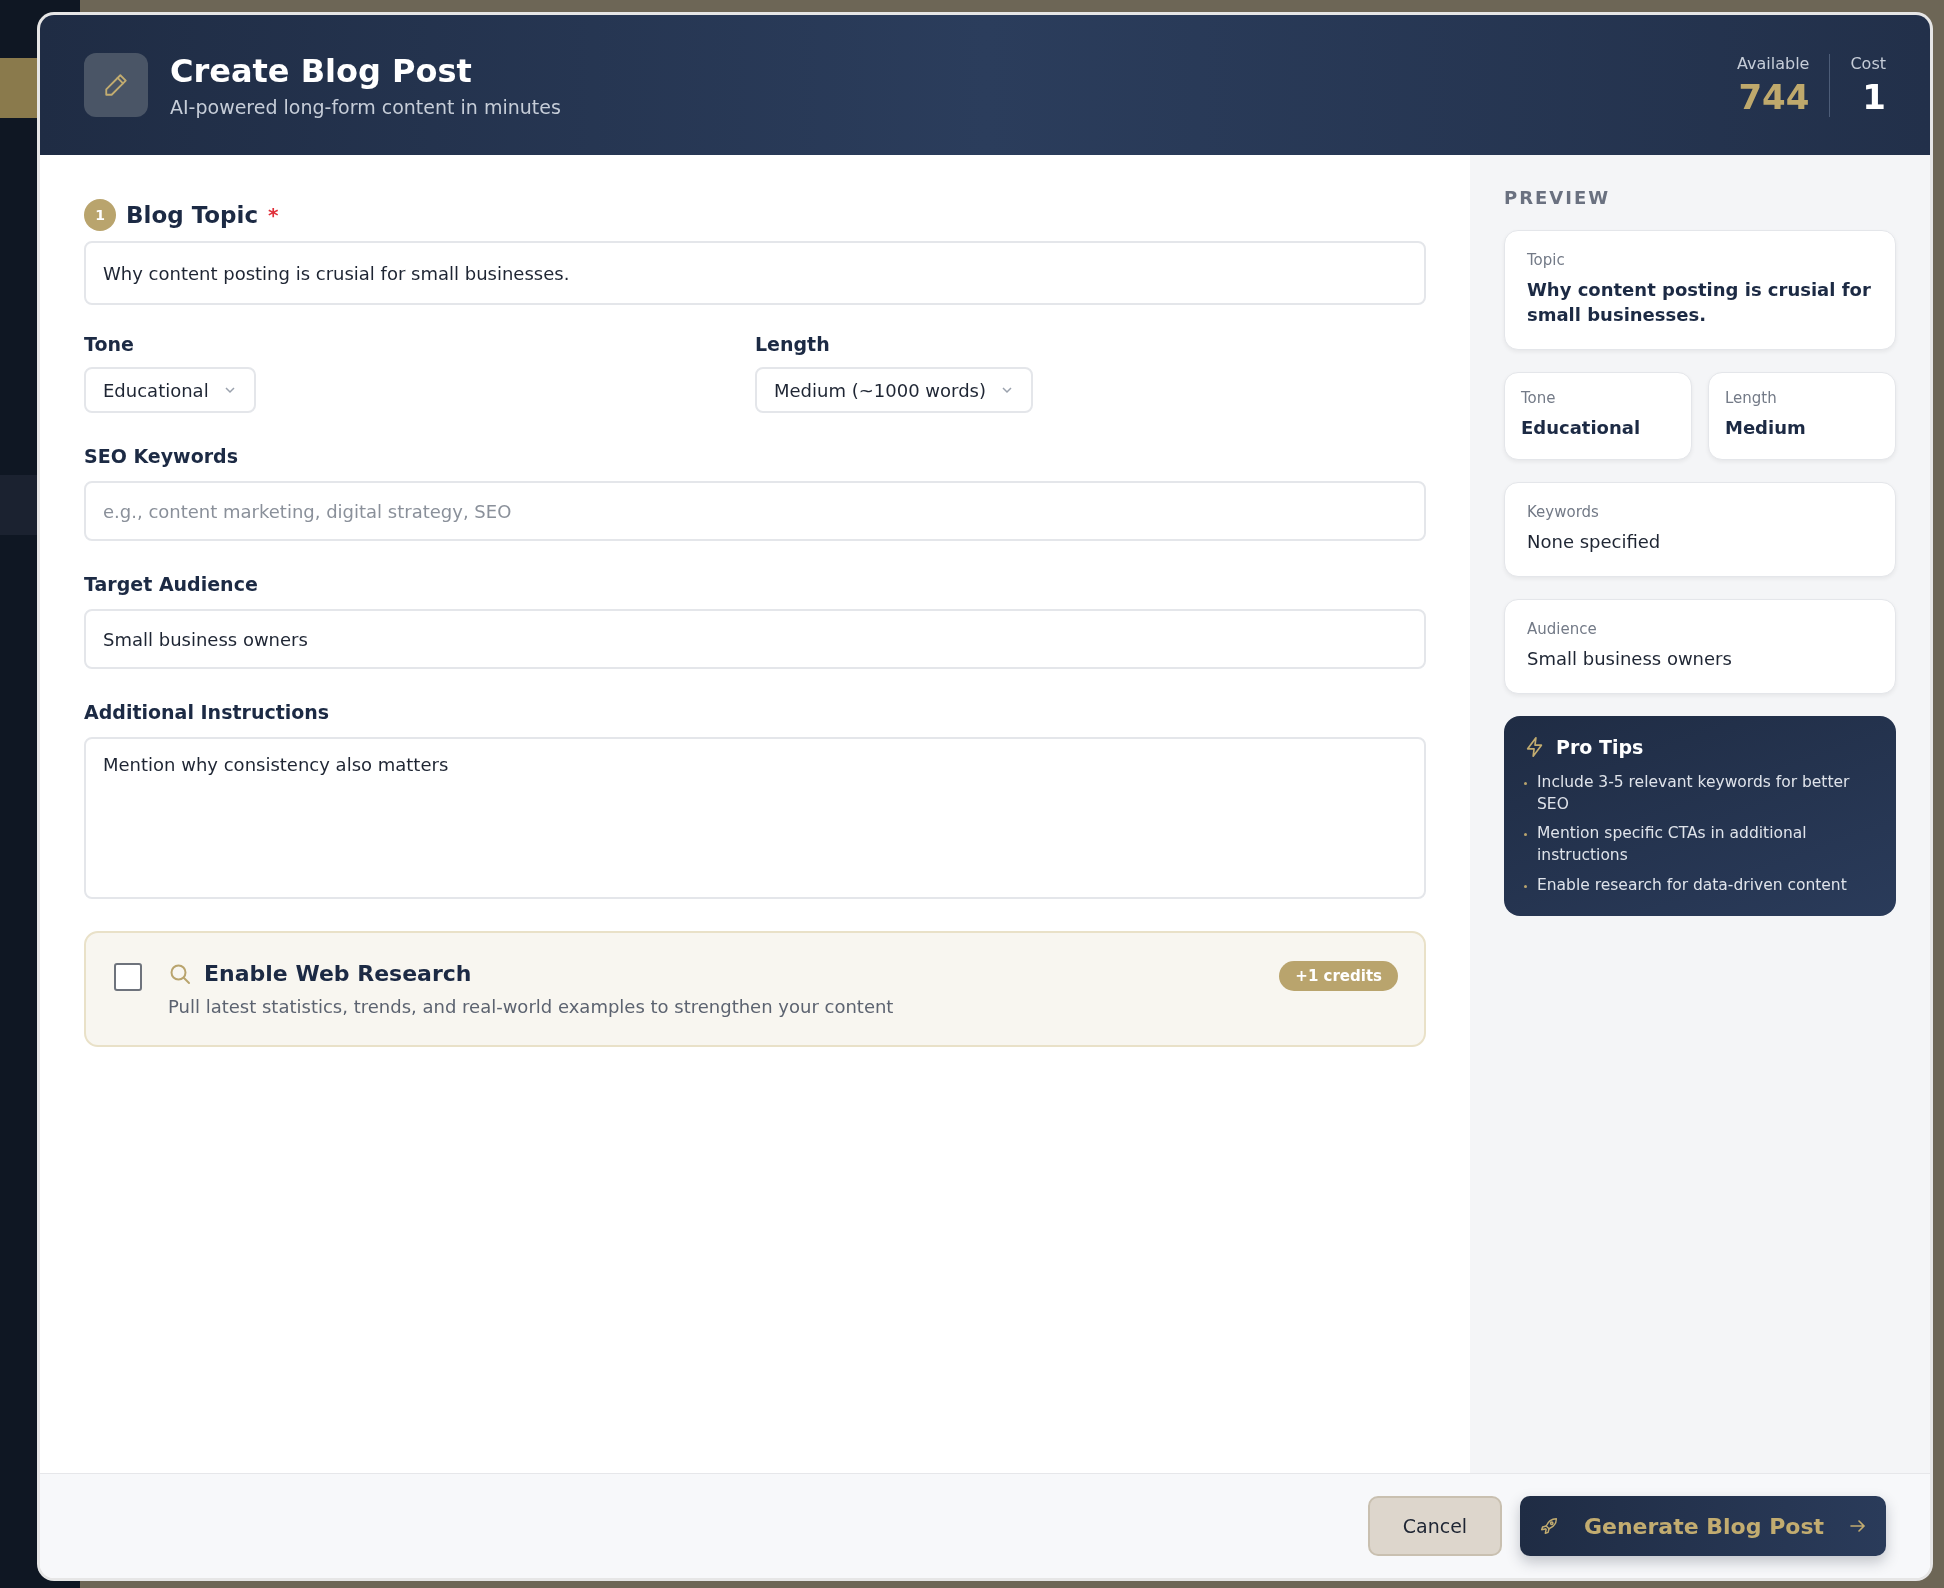 The width and height of the screenshot is (1944, 1588). Describe the element at coordinates (1874, 96) in the screenshot. I see `stat-value: 1` at that location.